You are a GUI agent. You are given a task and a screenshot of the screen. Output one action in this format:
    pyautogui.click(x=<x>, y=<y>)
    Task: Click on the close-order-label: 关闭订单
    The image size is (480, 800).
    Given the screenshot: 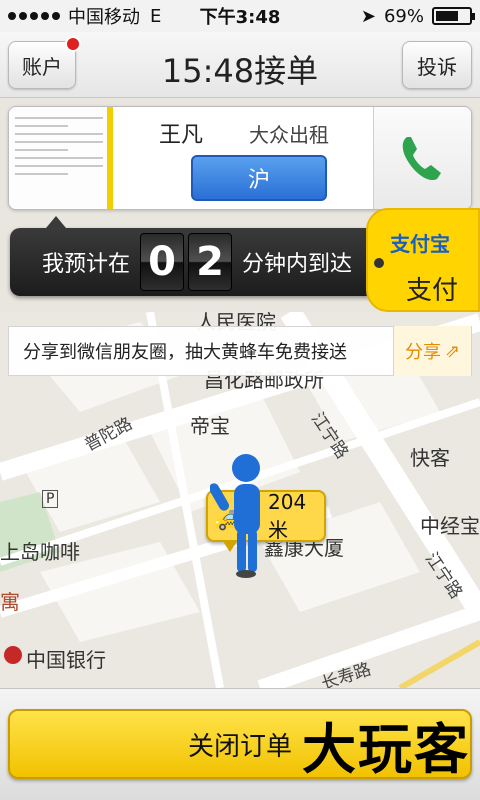 What is the action you would take?
    pyautogui.click(x=239, y=746)
    